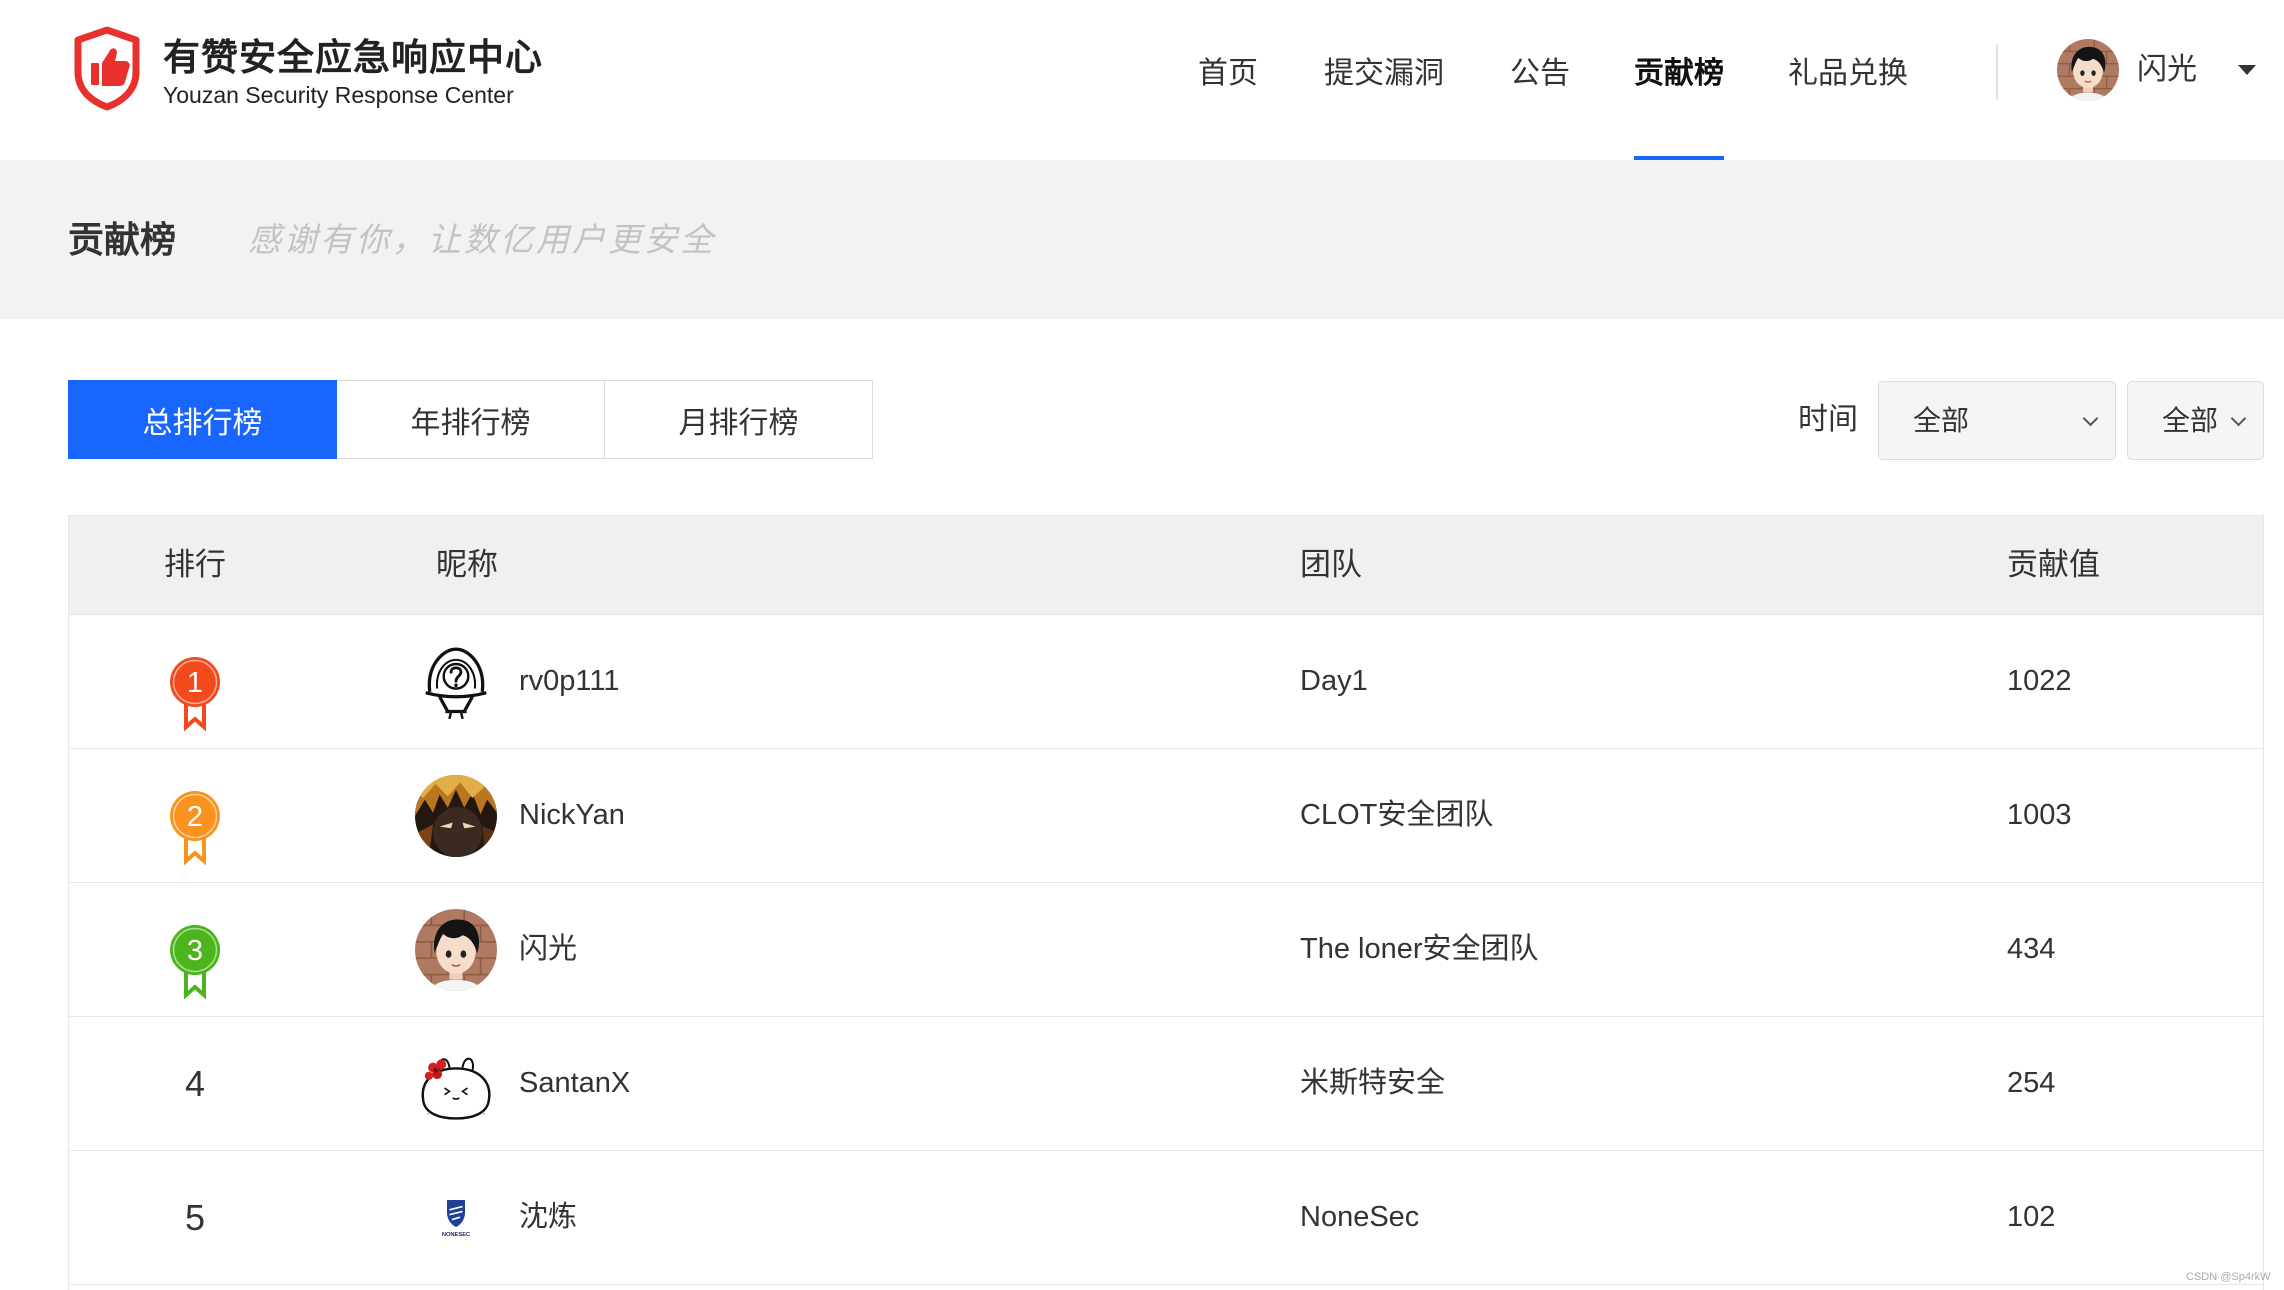 The width and height of the screenshot is (2284, 1290). Describe the element at coordinates (1384, 80) in the screenshot. I see `nav-item-submit-vulnerability: 提交漏洞` at that location.